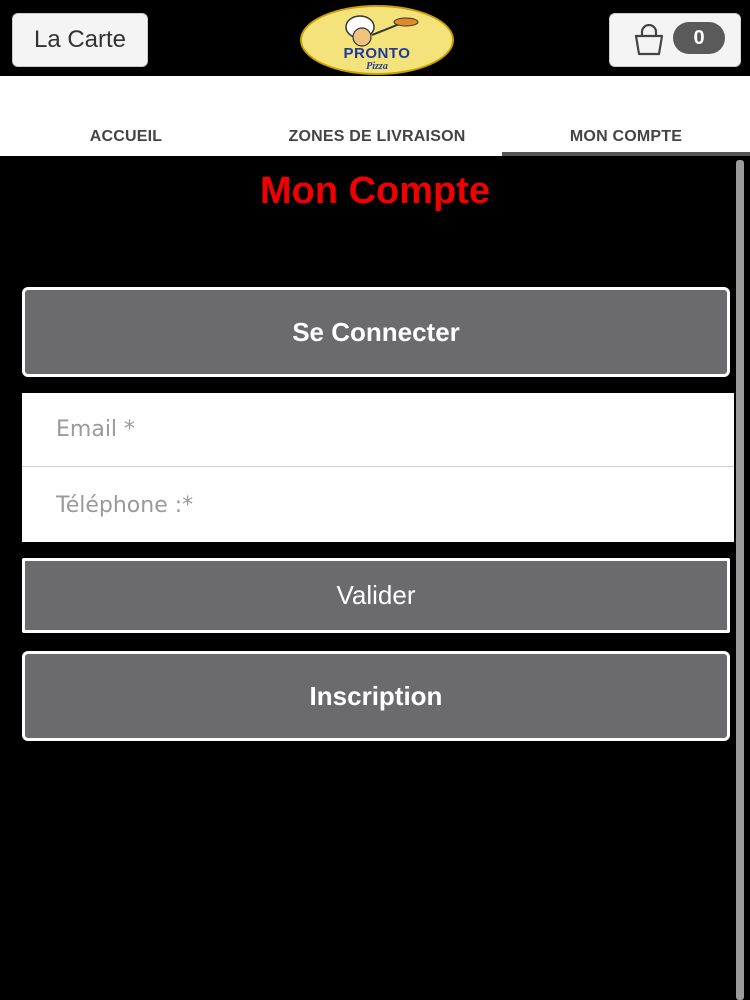  I want to click on logo-name: PRONTO, so click(377, 53).